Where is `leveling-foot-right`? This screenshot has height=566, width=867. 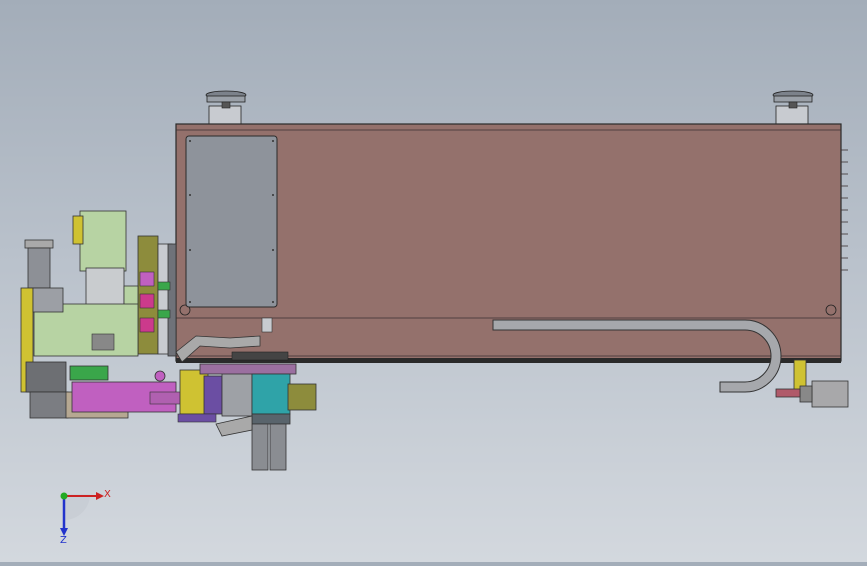
leveling-foot-right is located at coordinates (793, 107).